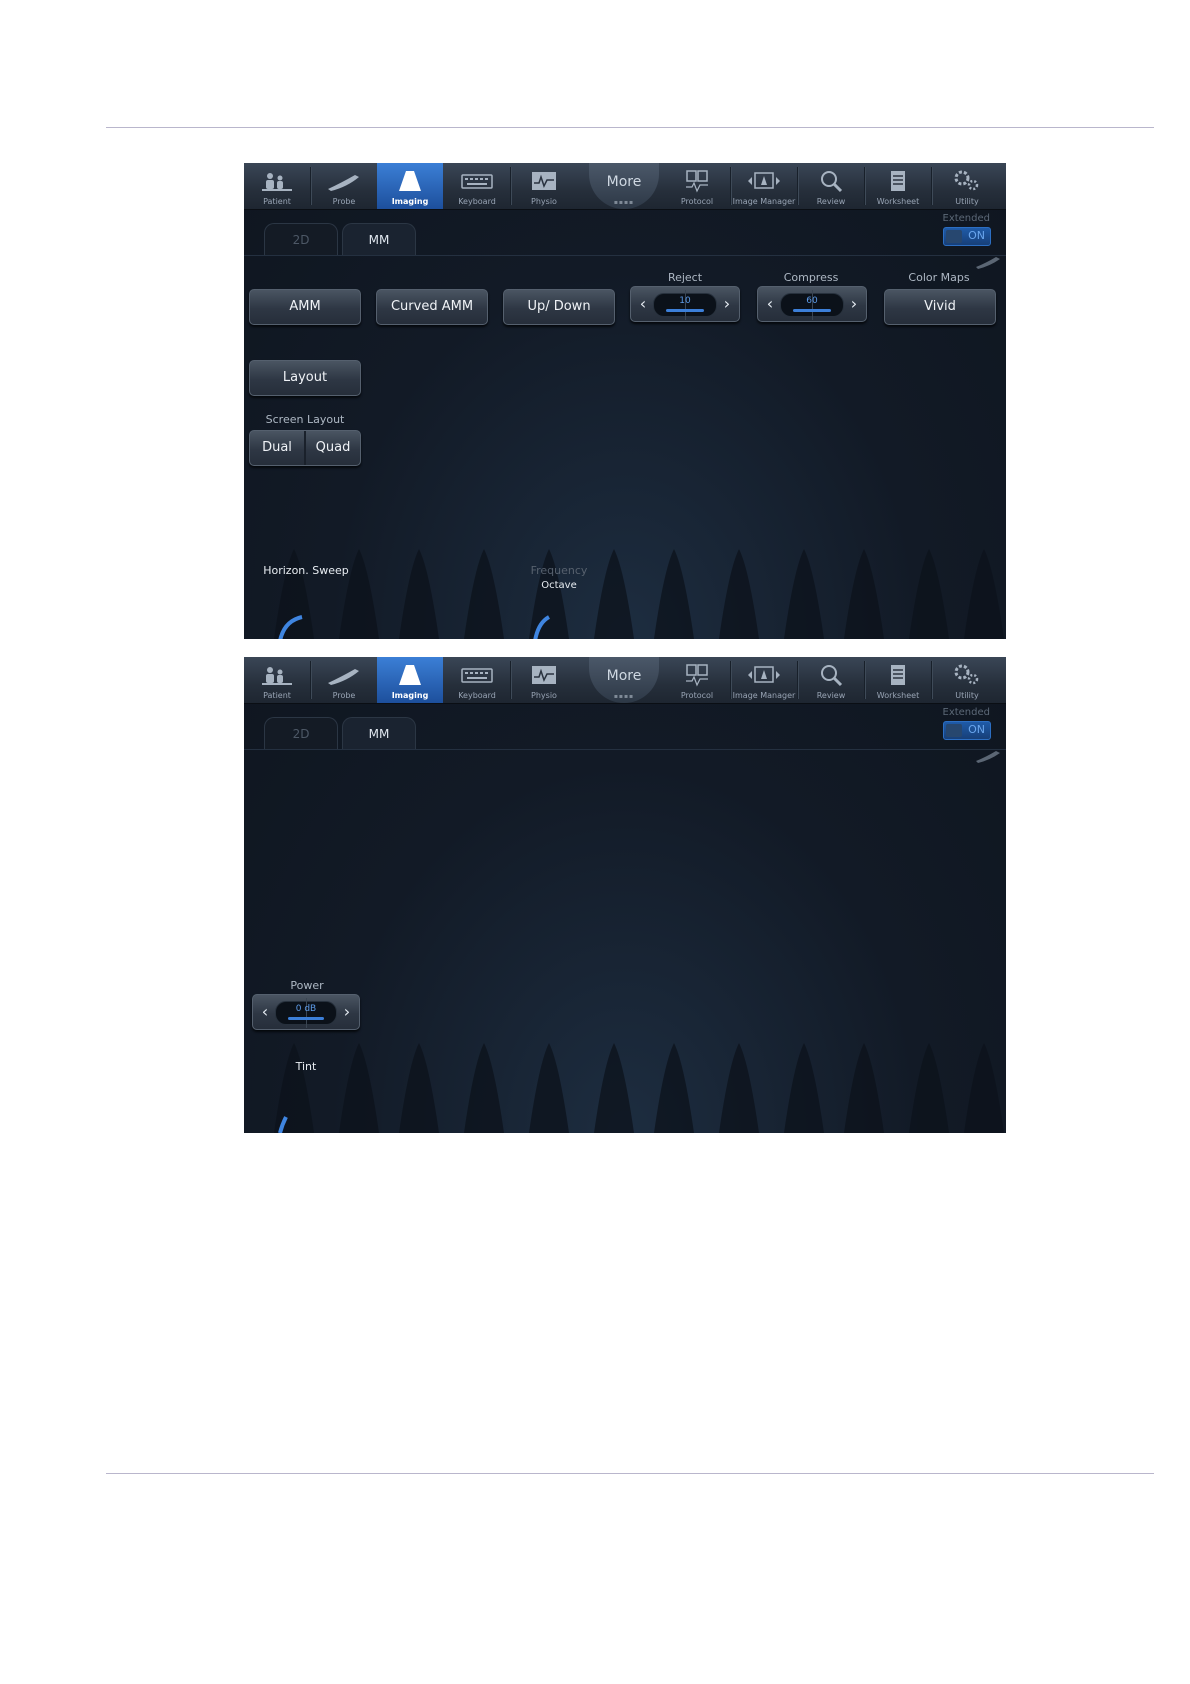  I want to click on frequency-knob, so click(549, 625).